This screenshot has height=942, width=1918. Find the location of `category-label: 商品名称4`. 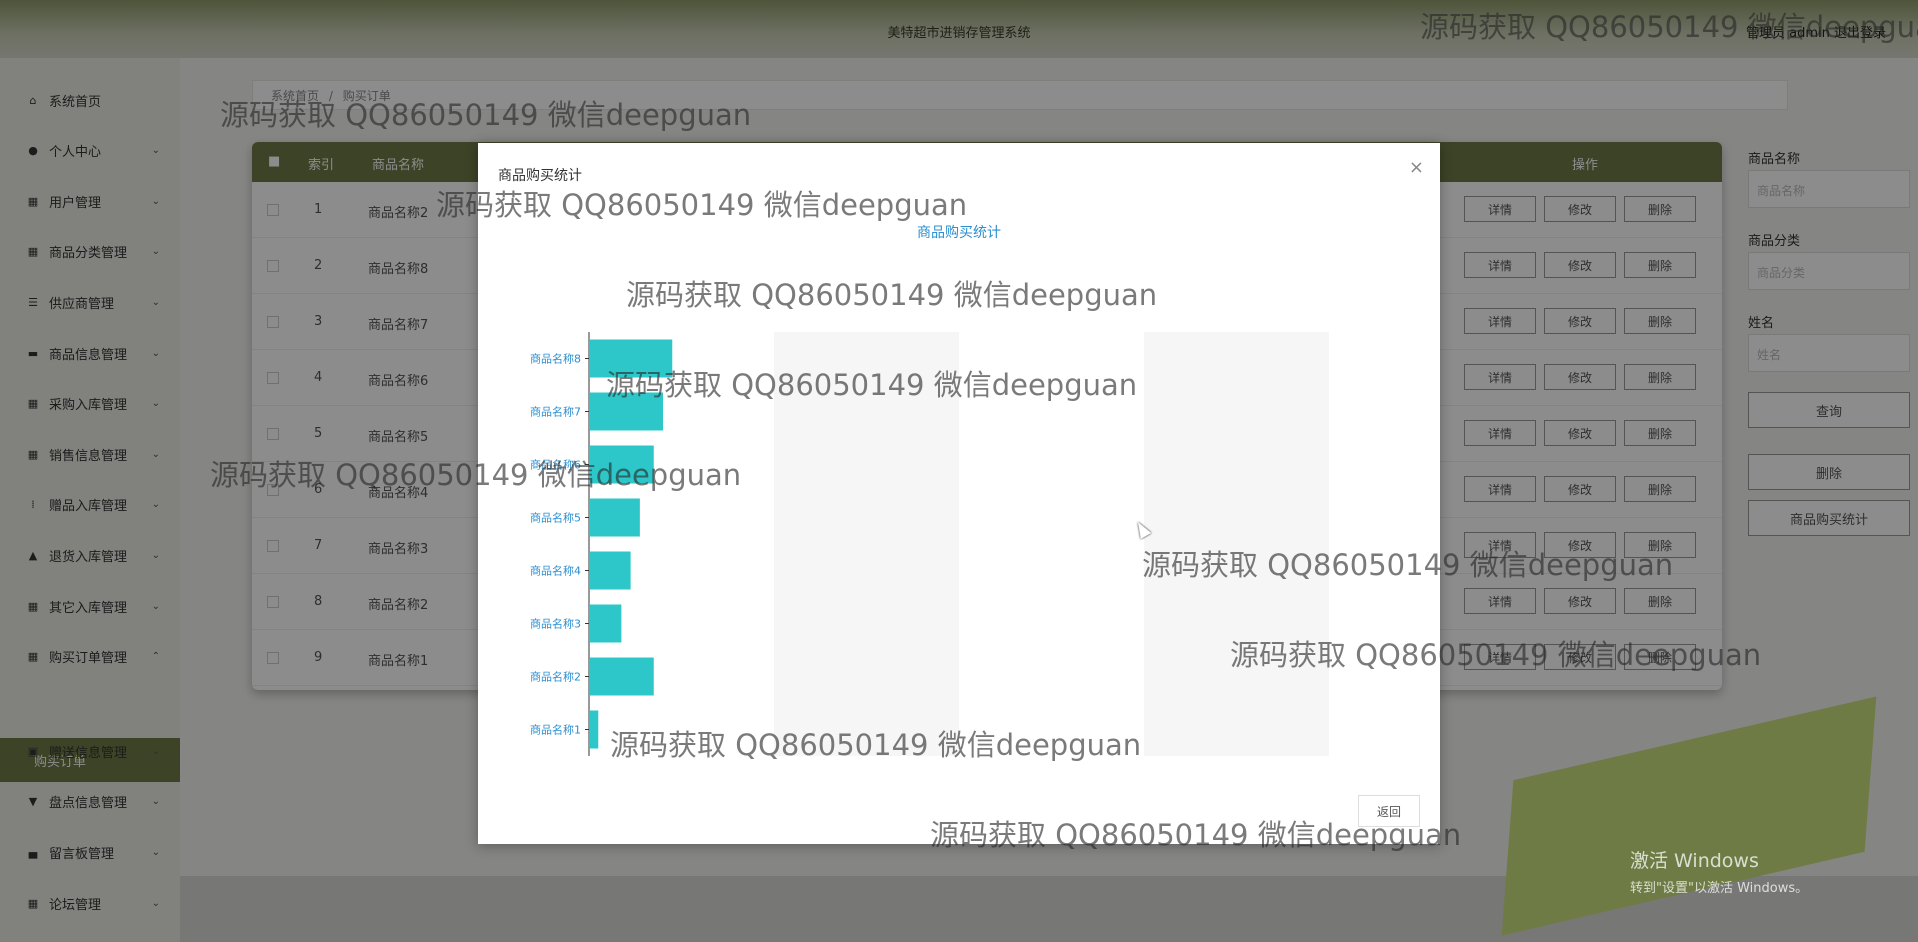

category-label: 商品名称4 is located at coordinates (555, 571).